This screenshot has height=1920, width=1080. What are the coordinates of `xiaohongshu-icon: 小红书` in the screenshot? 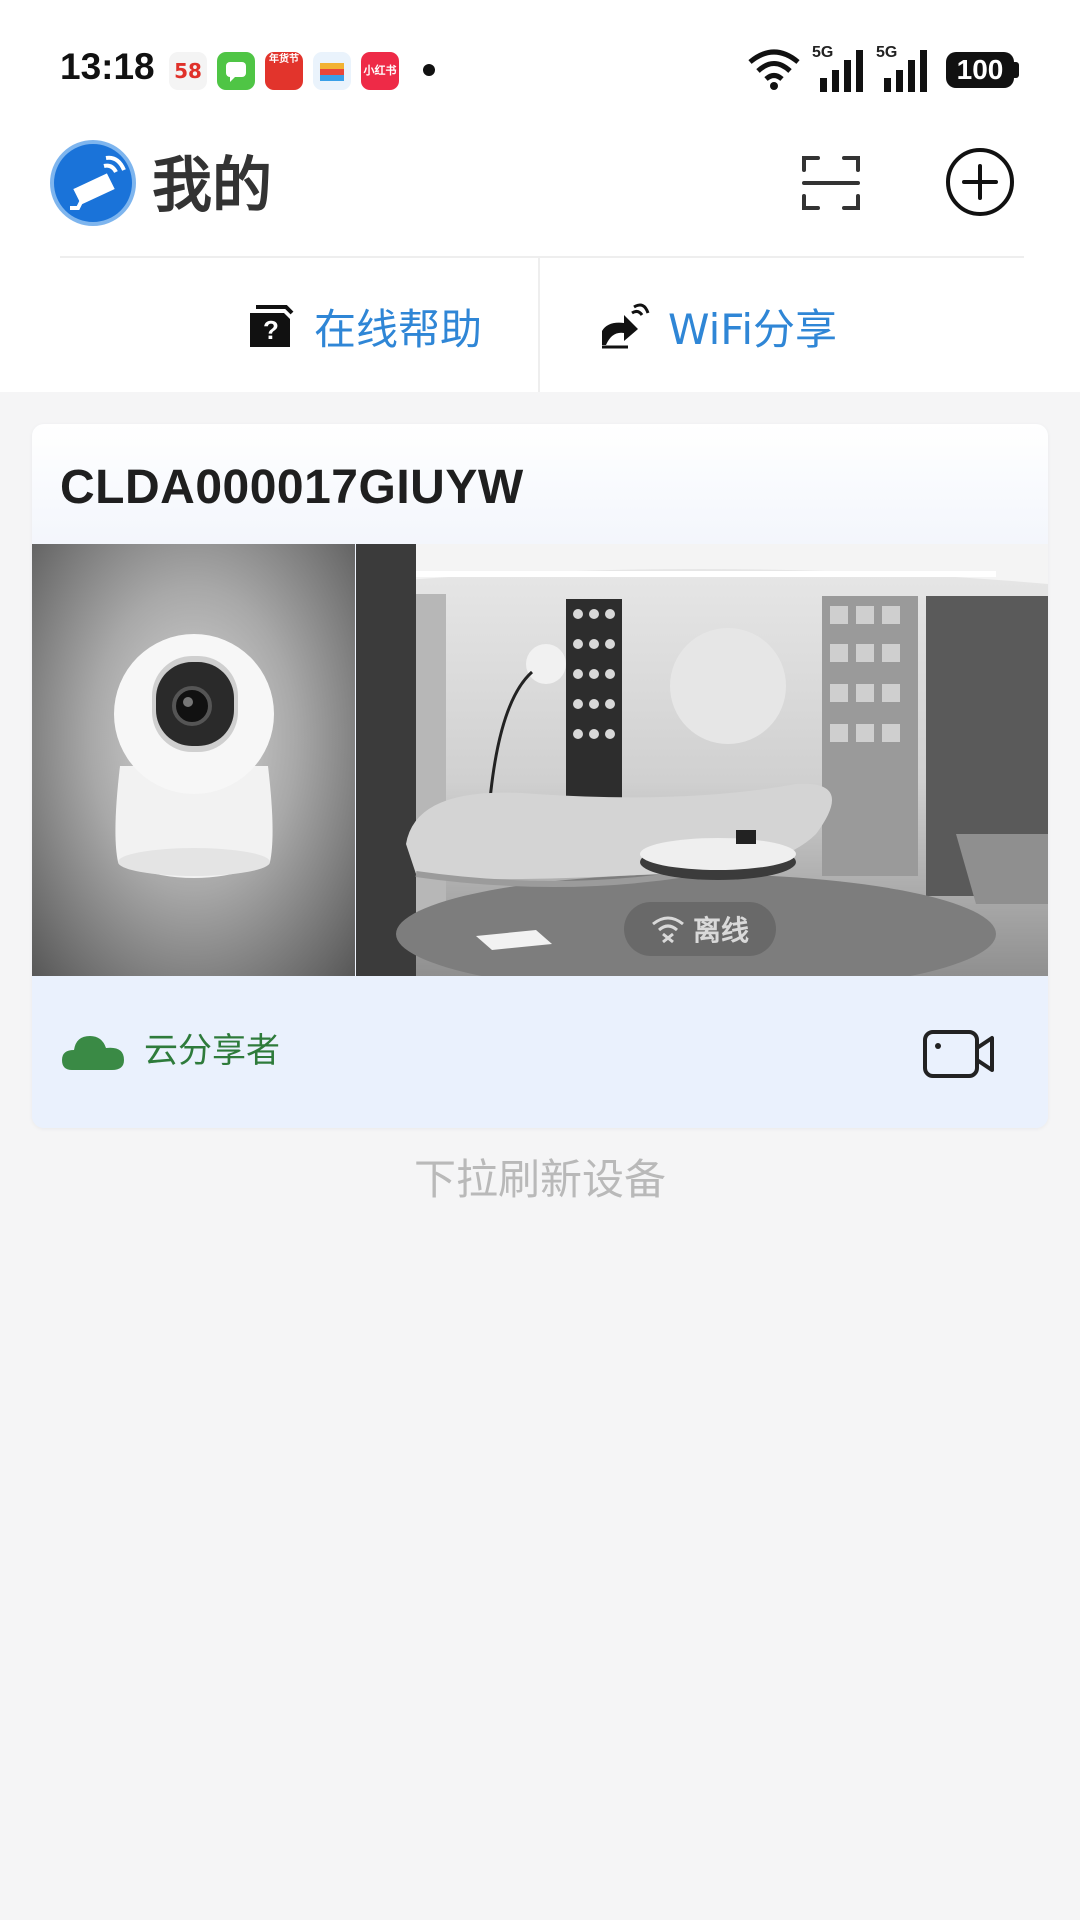 It's located at (380, 71).